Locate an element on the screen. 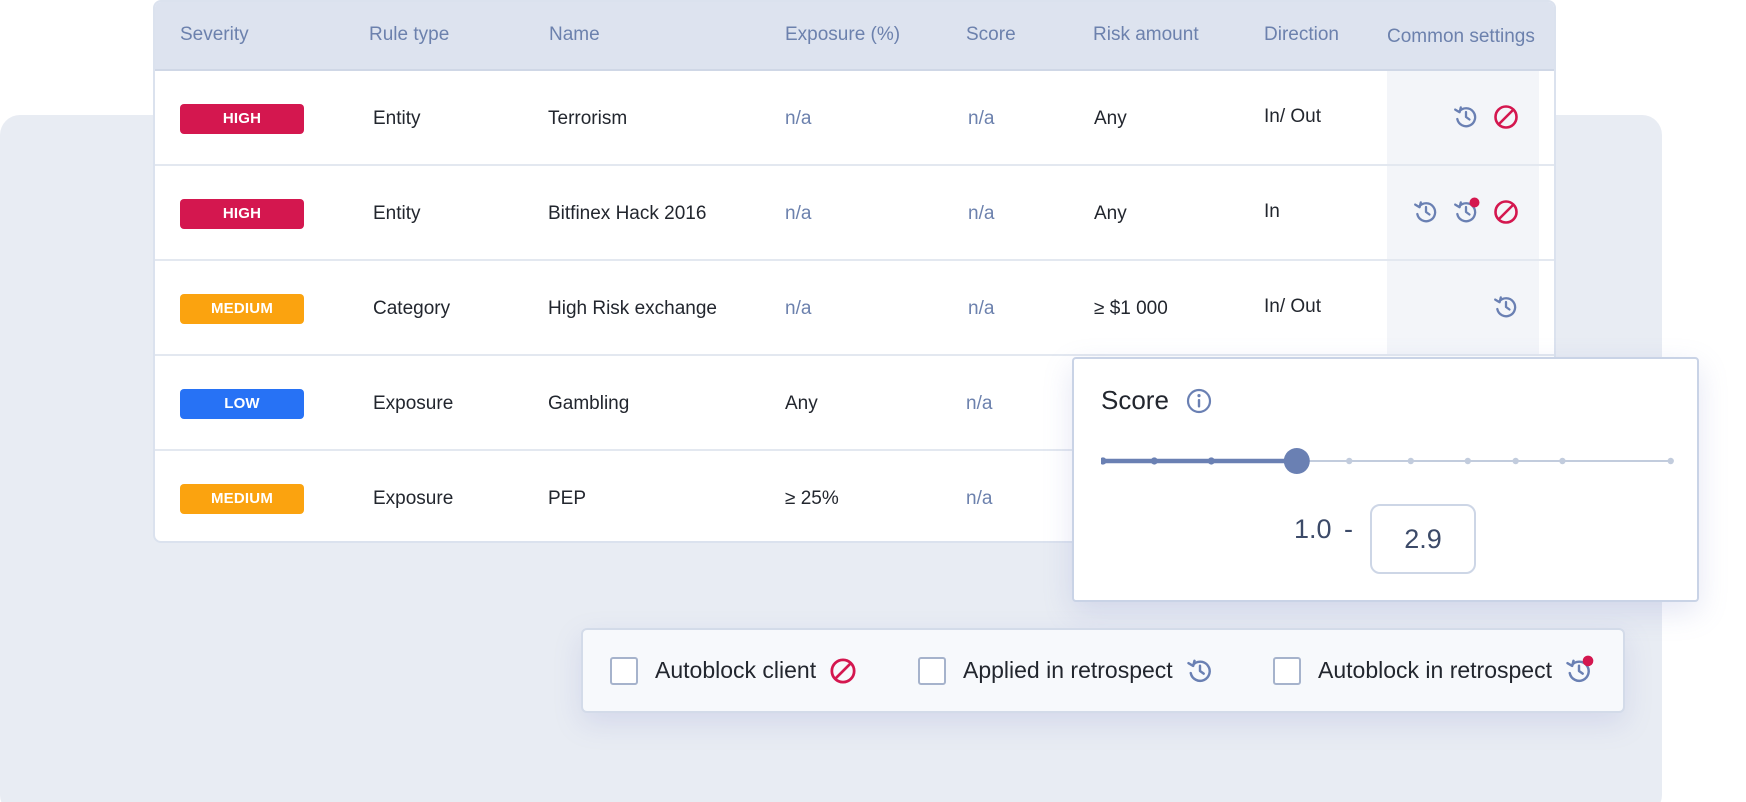 The width and height of the screenshot is (1746, 802). option-label: Autoblock client is located at coordinates (736, 670).